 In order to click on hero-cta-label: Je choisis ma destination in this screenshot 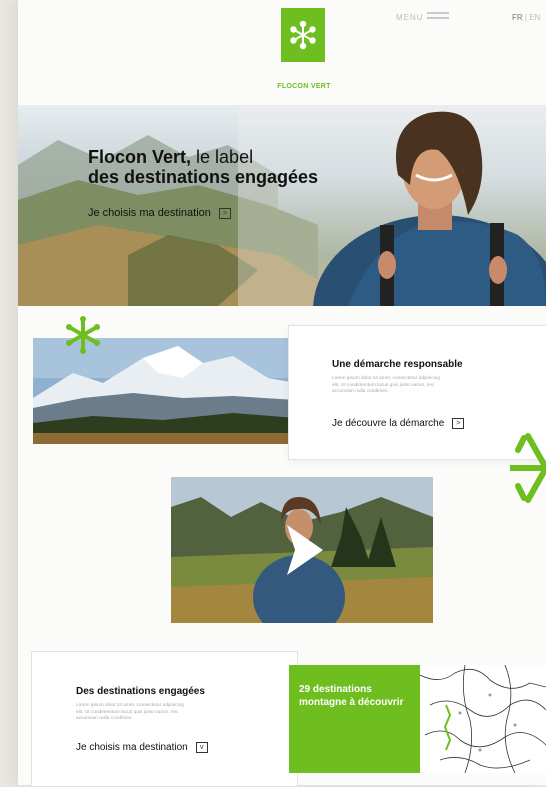, I will do `click(149, 213)`.